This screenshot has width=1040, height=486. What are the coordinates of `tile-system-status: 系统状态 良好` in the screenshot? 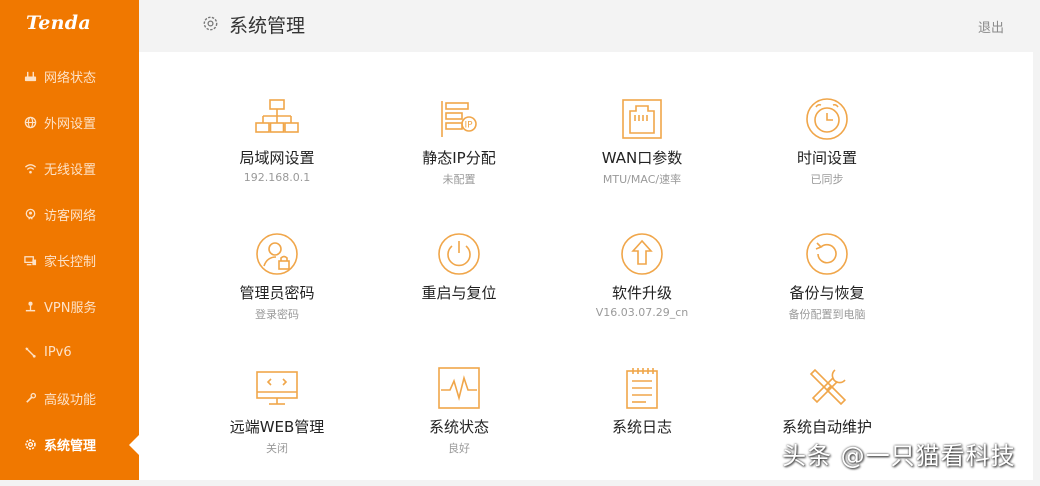 It's located at (459, 426).